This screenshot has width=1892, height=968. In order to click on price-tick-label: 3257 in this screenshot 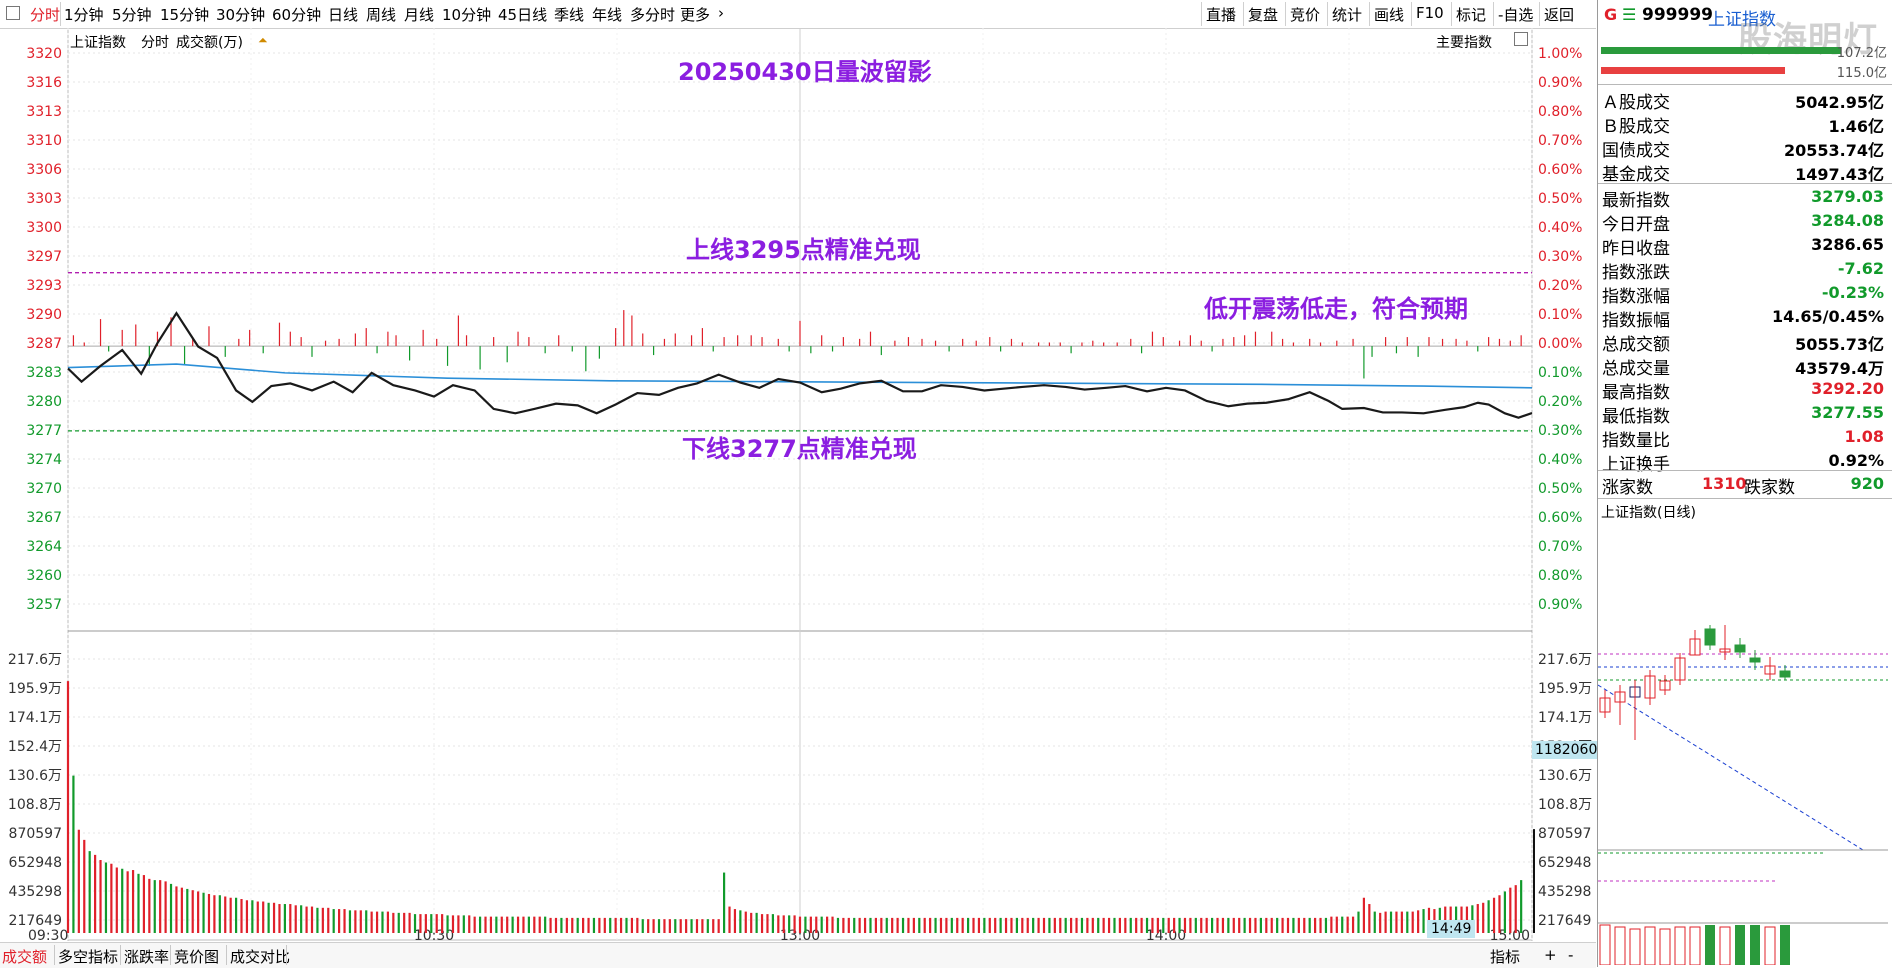, I will do `click(44, 605)`.